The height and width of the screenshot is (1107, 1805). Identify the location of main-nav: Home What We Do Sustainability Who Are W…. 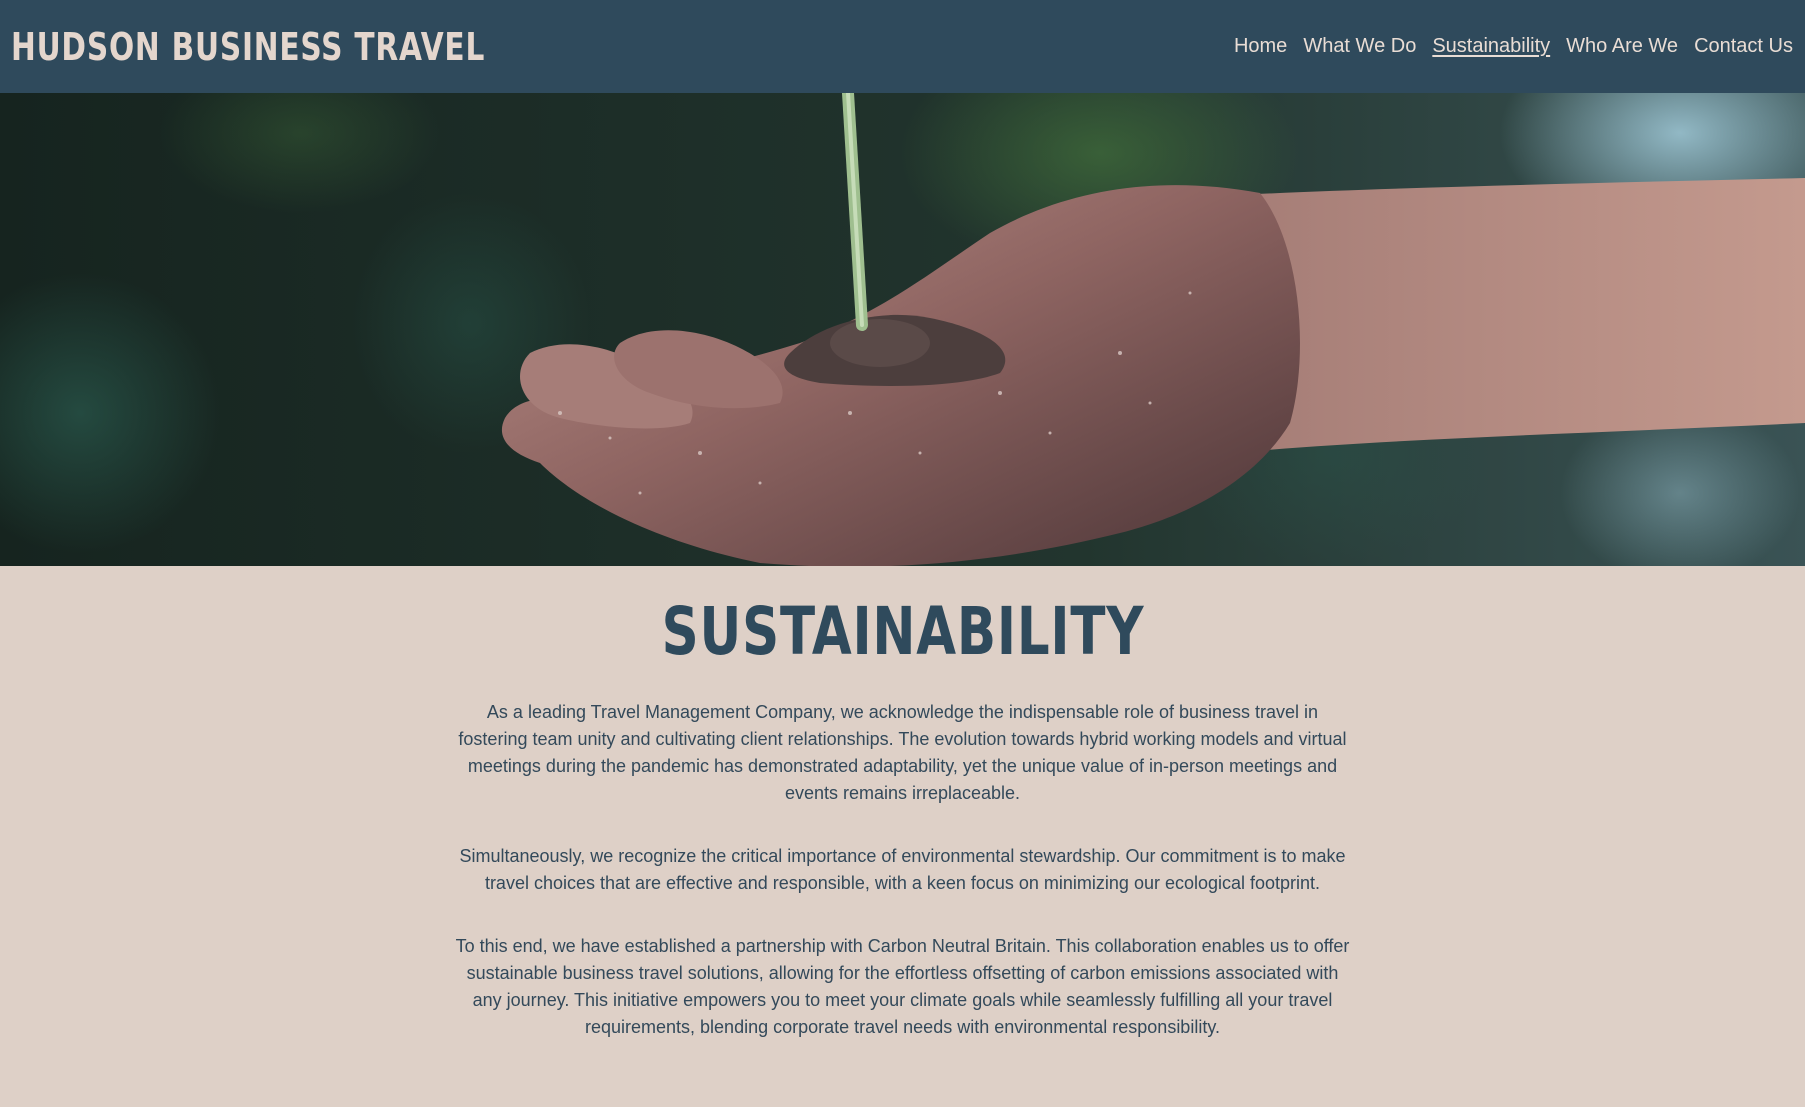
(1513, 46).